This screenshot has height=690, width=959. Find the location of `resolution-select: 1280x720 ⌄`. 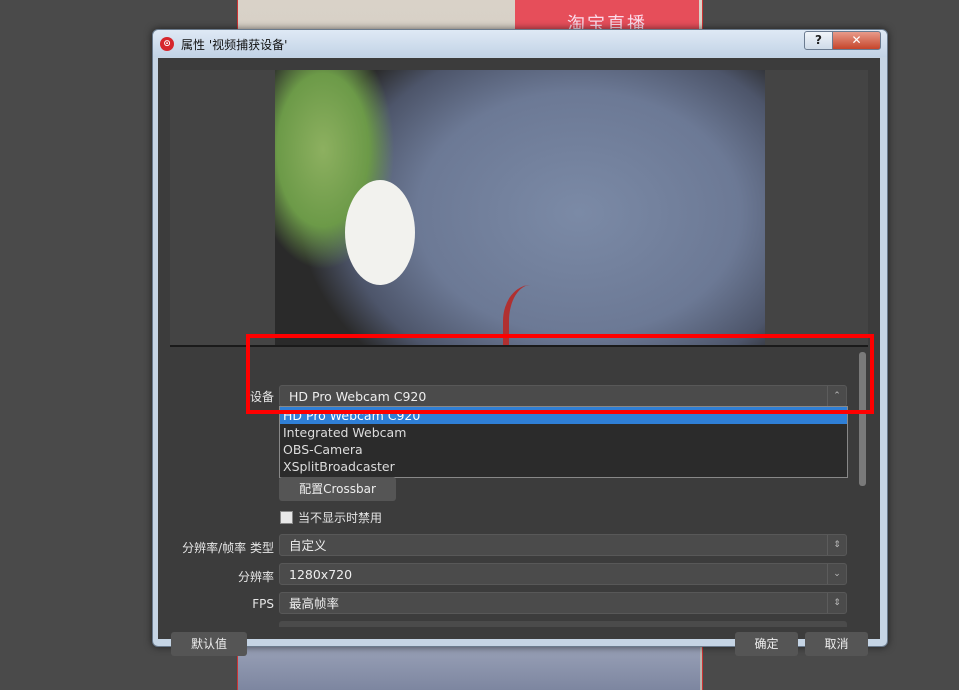

resolution-select: 1280x720 ⌄ is located at coordinates (563, 574).